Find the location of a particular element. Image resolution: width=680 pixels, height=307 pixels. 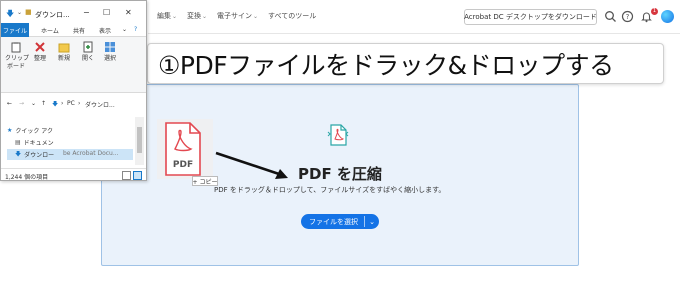

organize-icon is located at coordinates (40, 47).